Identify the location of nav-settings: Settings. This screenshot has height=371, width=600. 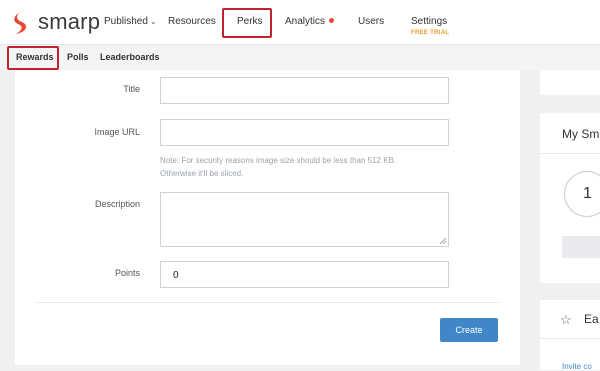
(429, 21).